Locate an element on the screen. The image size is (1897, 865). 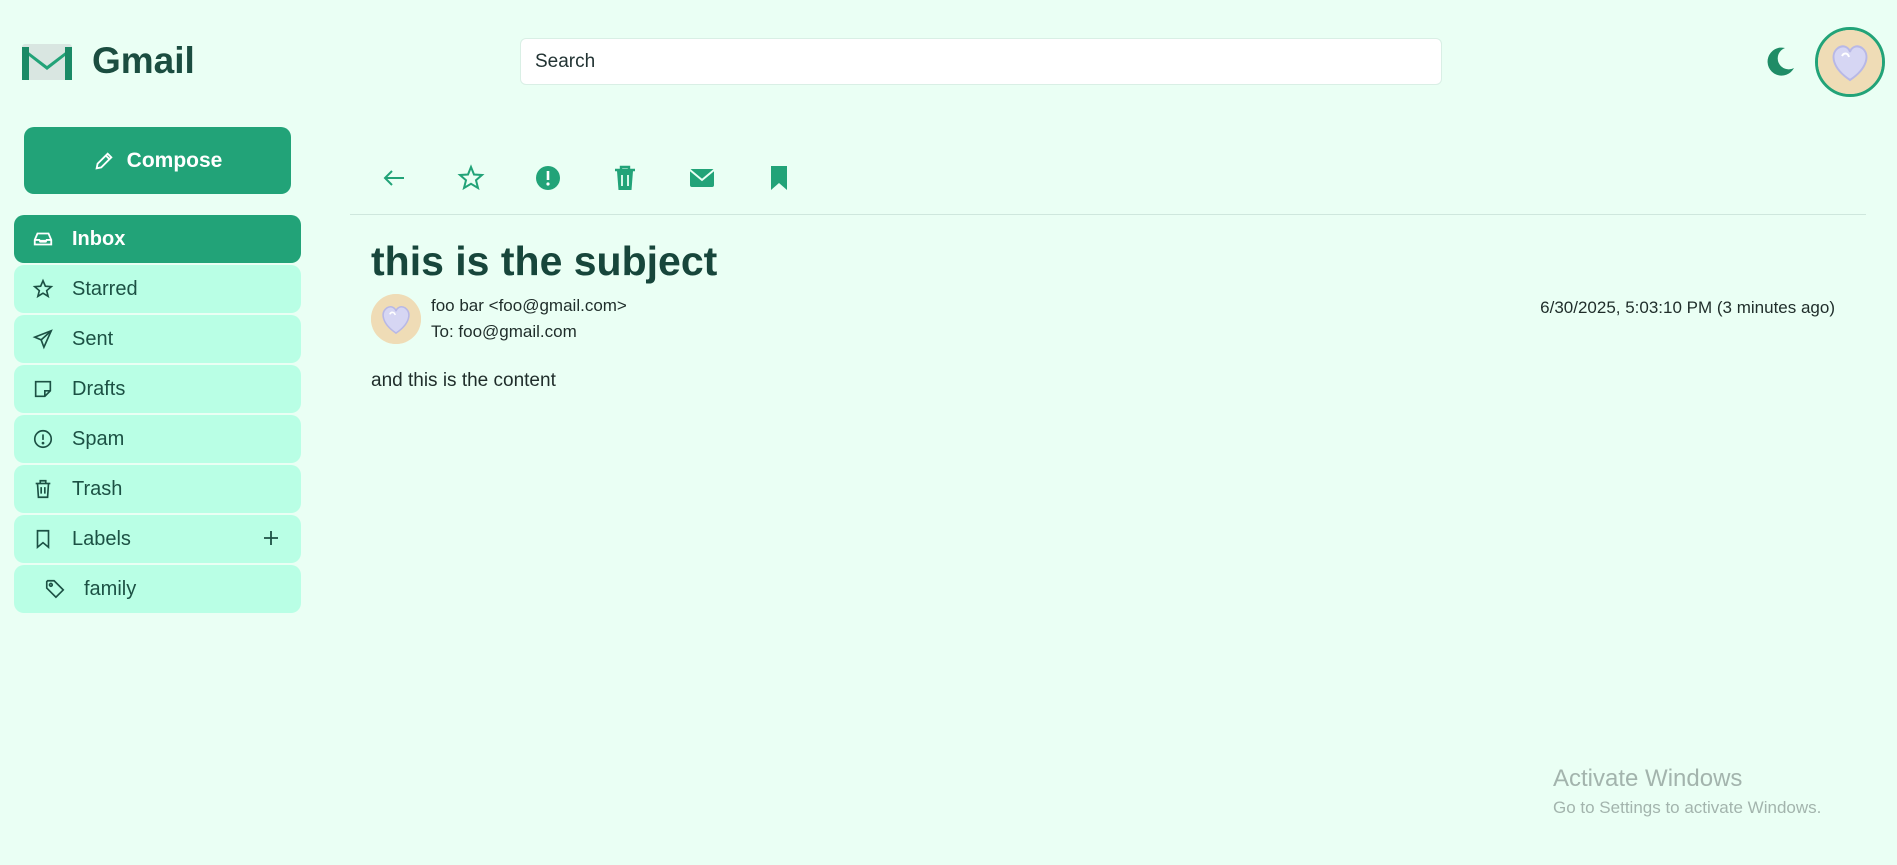
compose-button: Compose is located at coordinates (157, 160).